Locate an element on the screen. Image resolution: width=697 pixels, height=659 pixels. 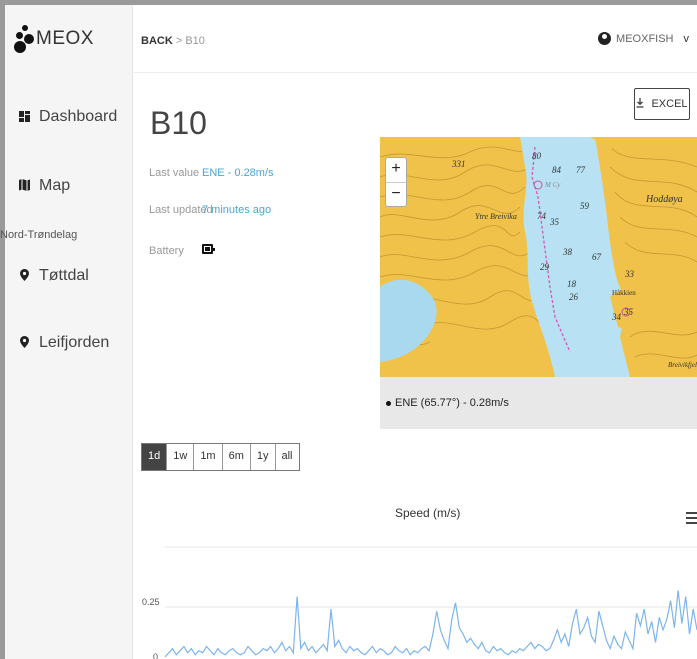
download-icon is located at coordinates (640, 104).